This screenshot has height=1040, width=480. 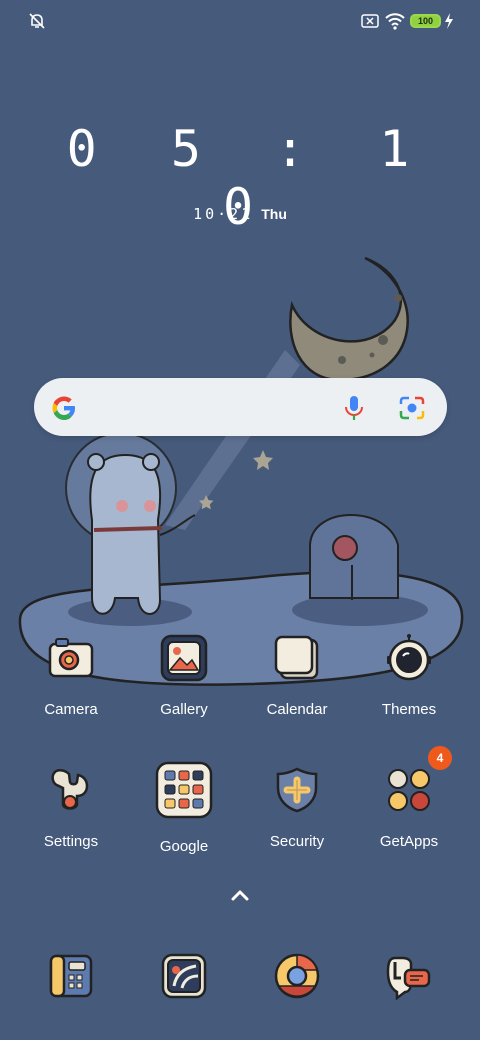 I want to click on app-label: Gallery, so click(x=184, y=709).